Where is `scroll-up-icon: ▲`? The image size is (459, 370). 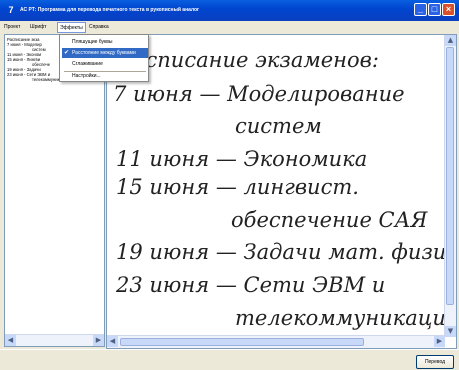
scroll-up-icon: ▲ is located at coordinates (450, 40).